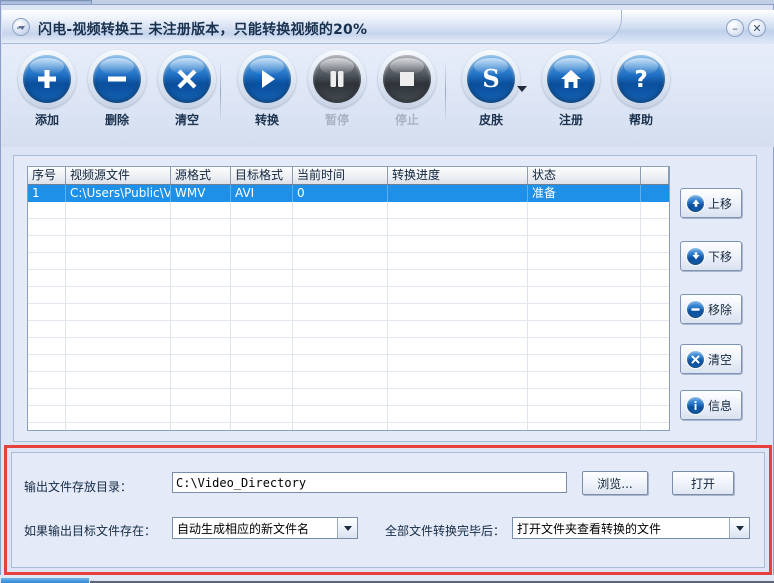 This screenshot has height=583, width=774. I want to click on toolbar-button-help: ? 帮助, so click(641, 89).